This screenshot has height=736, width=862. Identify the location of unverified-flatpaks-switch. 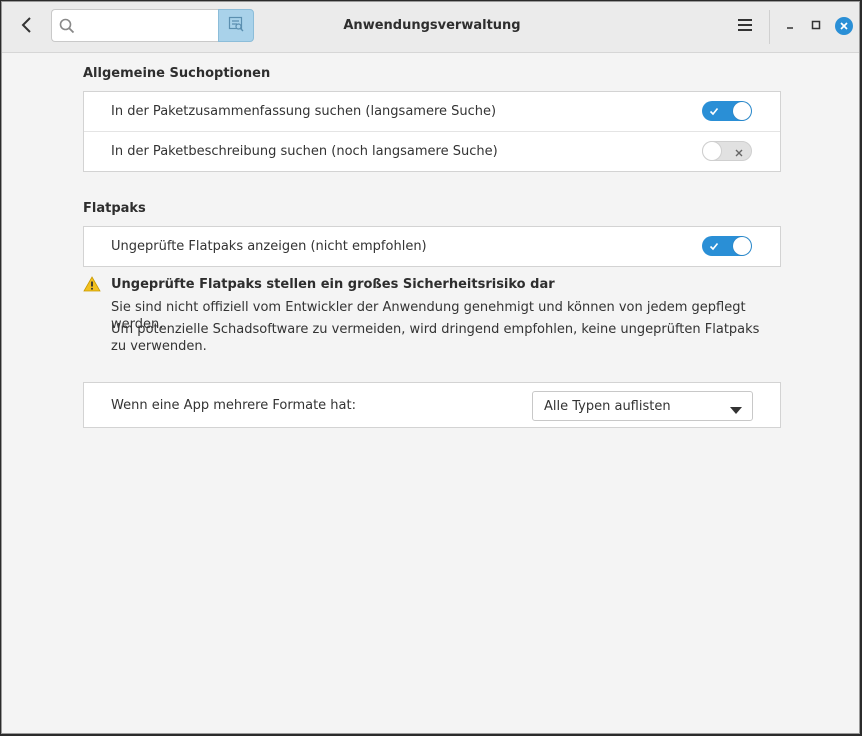
(727, 246).